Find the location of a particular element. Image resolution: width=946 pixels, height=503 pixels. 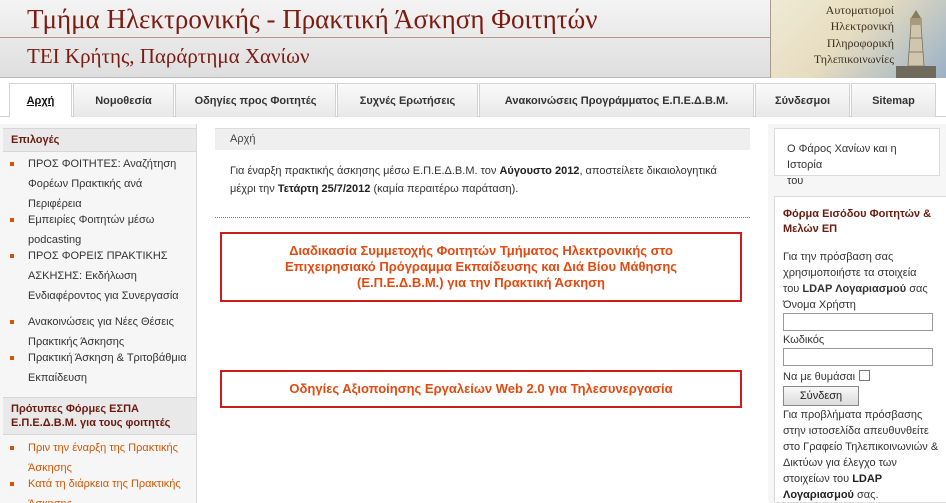

problem-line: στην ιστοσελίδα απευθυνθείτε is located at coordinates (856, 431).